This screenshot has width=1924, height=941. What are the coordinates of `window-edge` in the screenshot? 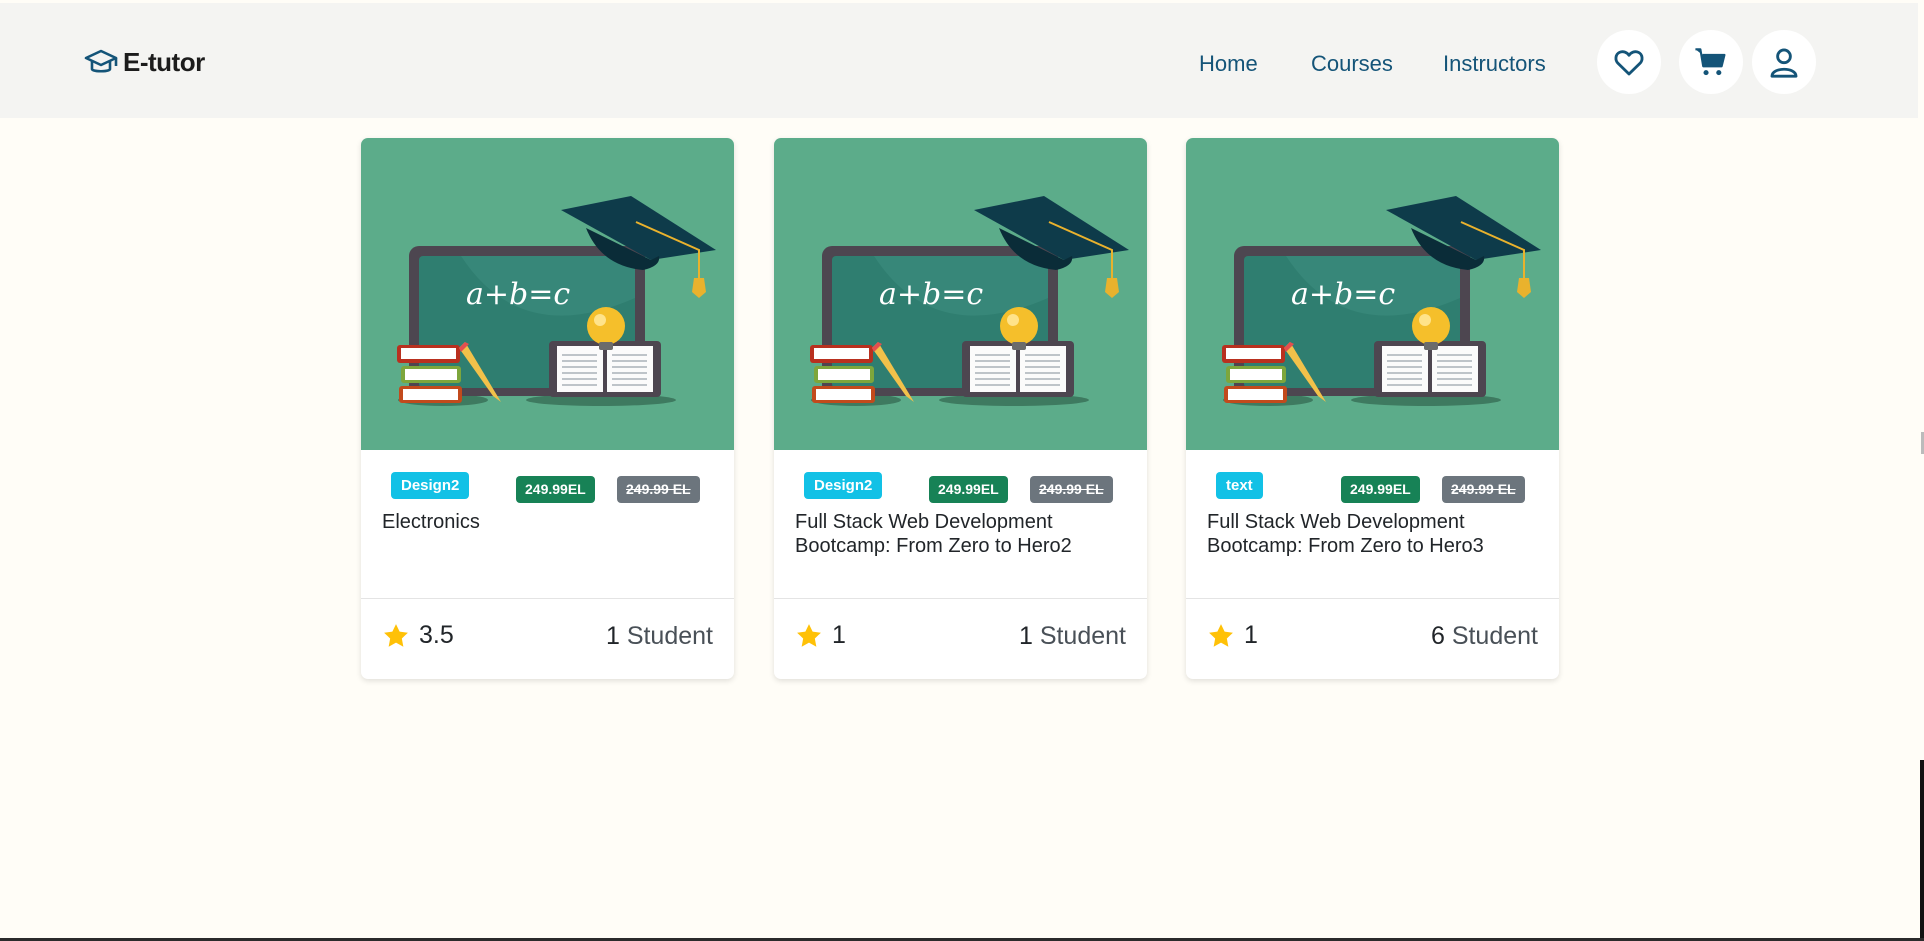 It's located at (1922, 850).